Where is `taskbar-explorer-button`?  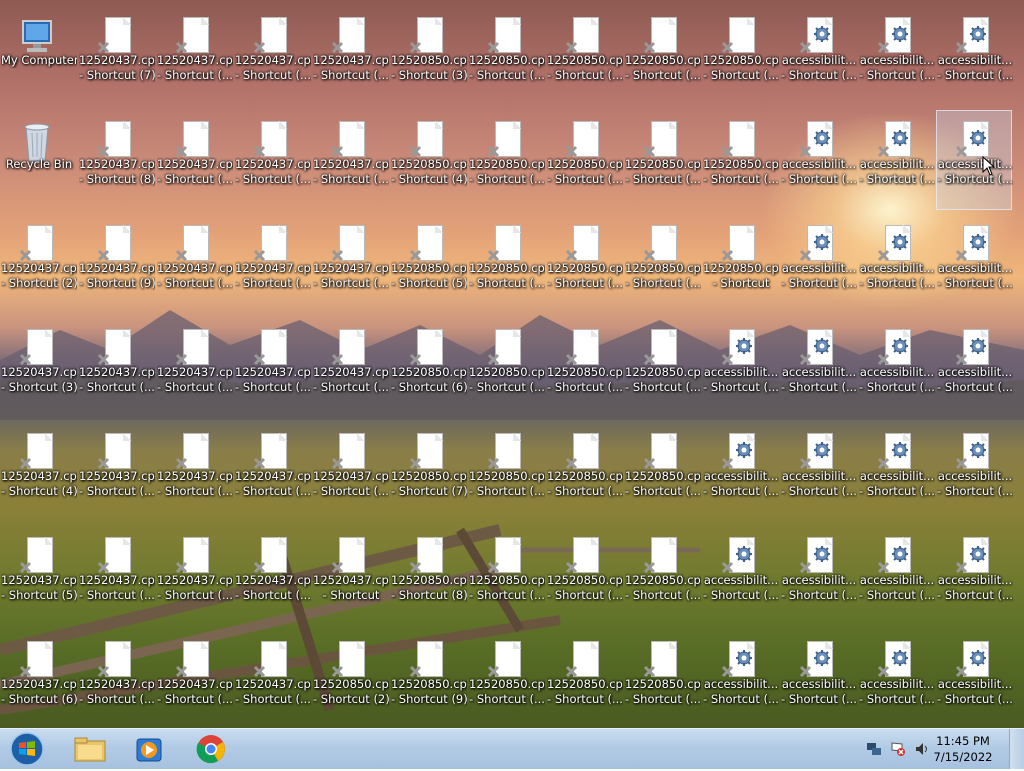 taskbar-explorer-button is located at coordinates (89, 749).